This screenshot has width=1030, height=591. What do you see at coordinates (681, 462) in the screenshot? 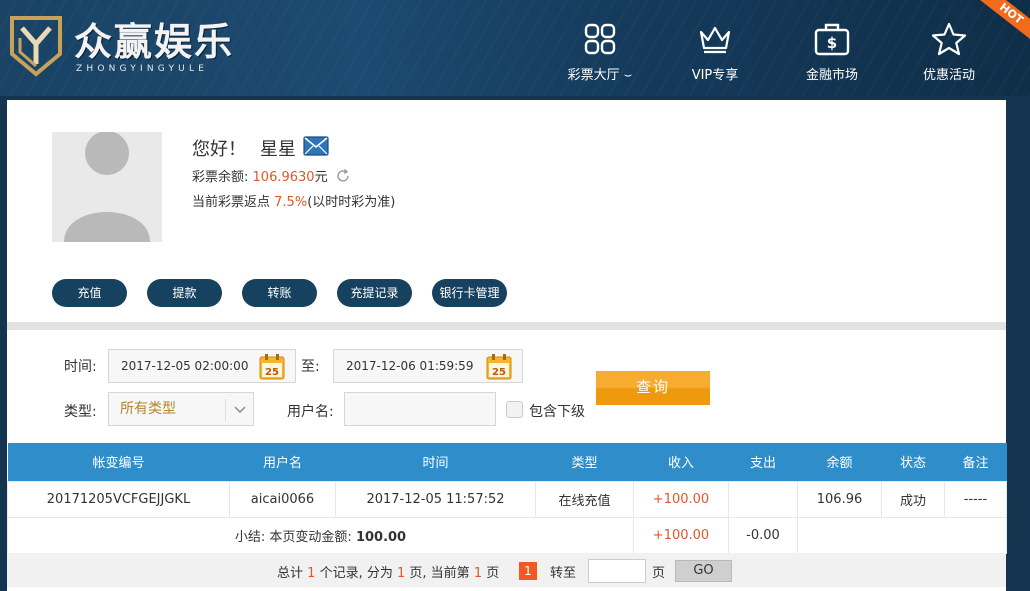
I see `col-header-income: 收入` at bounding box center [681, 462].